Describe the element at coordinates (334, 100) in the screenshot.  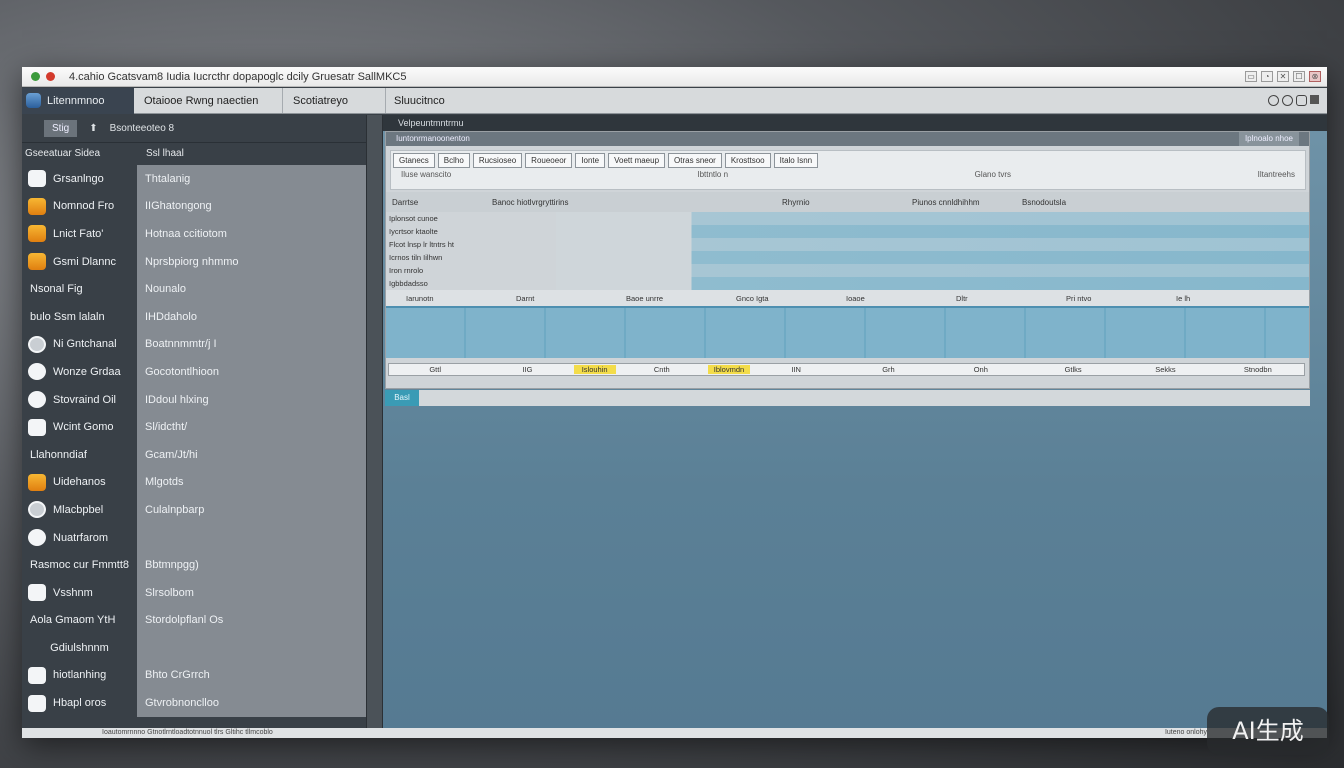
I see `tab-secondary: Scotiatreyo` at that location.